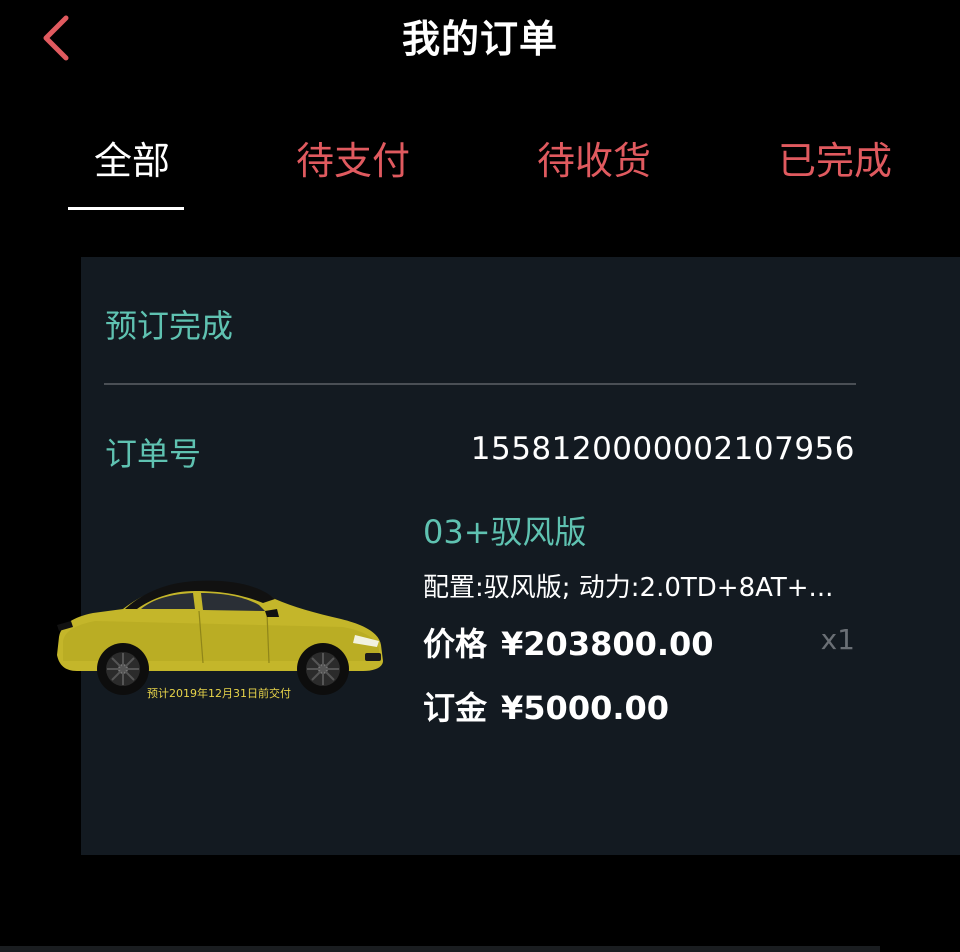 This screenshot has width=960, height=952. I want to click on order-number-label: 订单号, so click(153, 454).